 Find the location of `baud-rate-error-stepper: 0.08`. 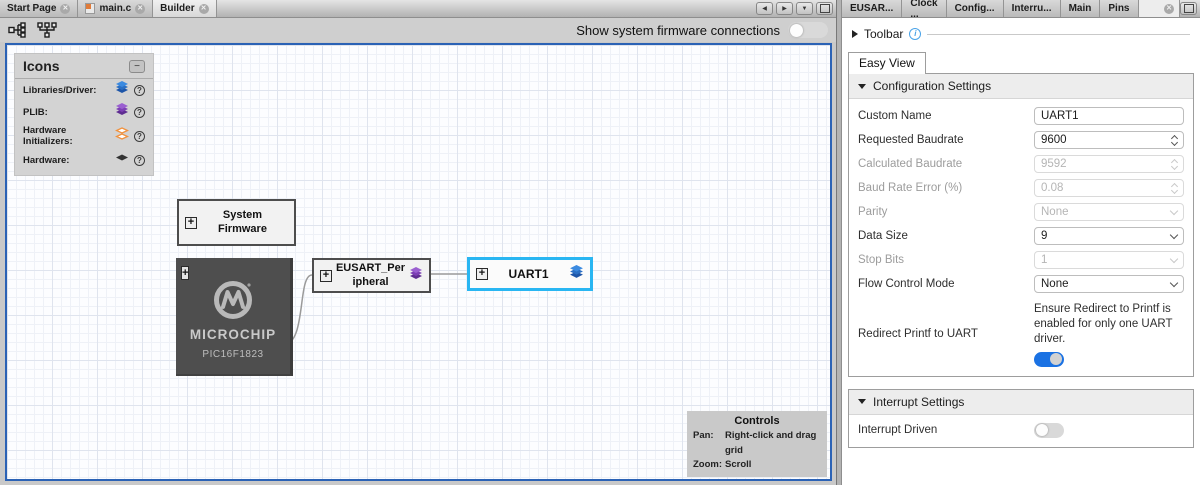

baud-rate-error-stepper: 0.08 is located at coordinates (1109, 188).